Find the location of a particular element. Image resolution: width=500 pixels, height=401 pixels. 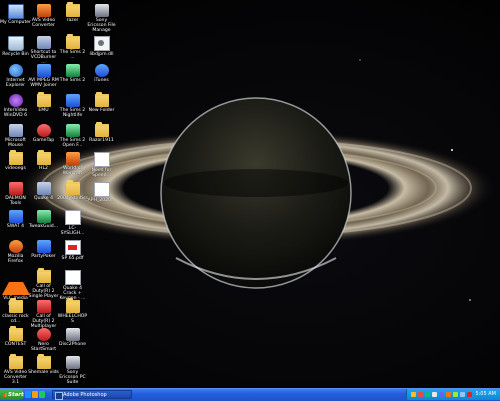

desktop-icon-label: Shemale vids is located at coordinates (43, 372).